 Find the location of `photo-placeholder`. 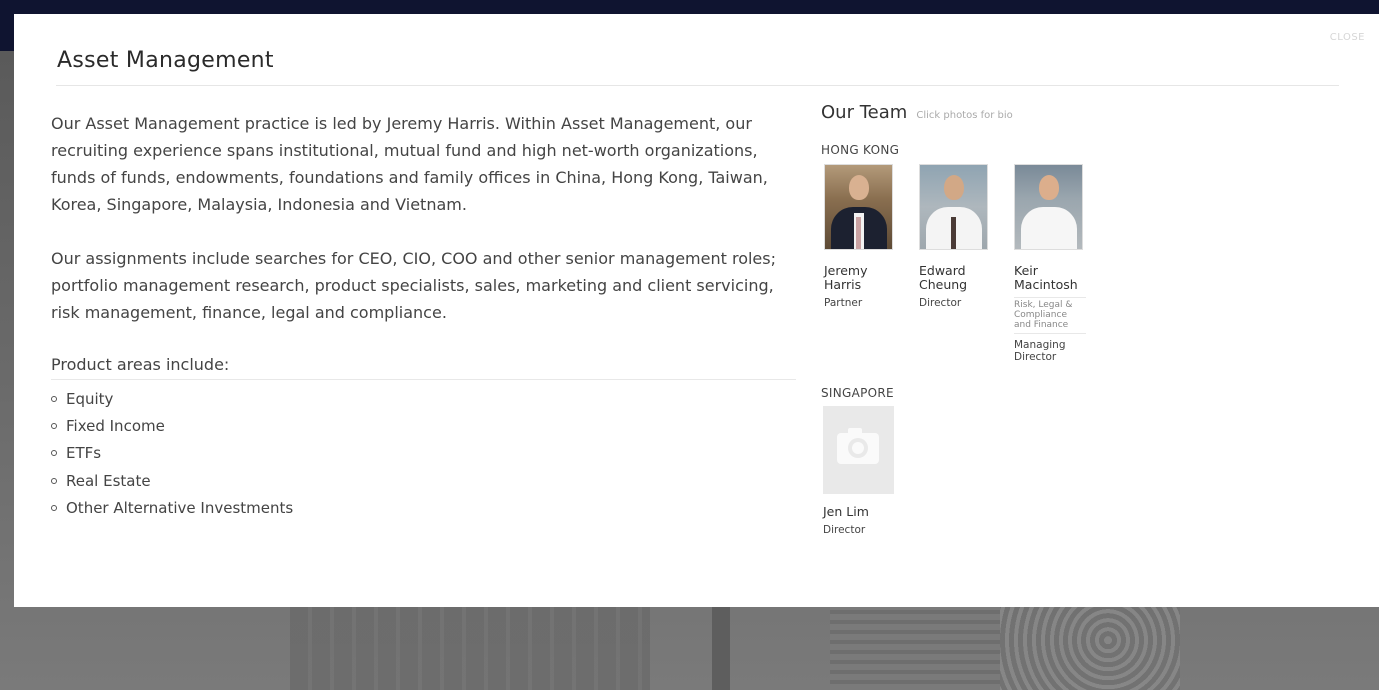

photo-placeholder is located at coordinates (858, 450).